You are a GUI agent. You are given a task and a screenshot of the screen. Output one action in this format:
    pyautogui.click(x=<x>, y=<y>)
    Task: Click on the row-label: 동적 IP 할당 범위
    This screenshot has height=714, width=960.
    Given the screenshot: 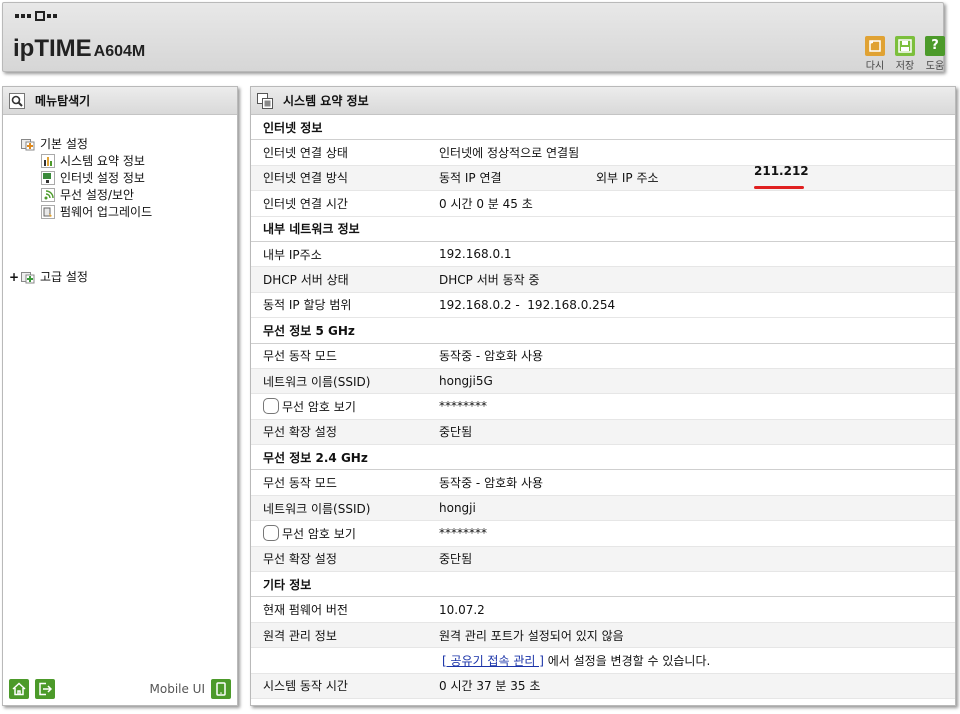 What is the action you would take?
    pyautogui.click(x=307, y=305)
    